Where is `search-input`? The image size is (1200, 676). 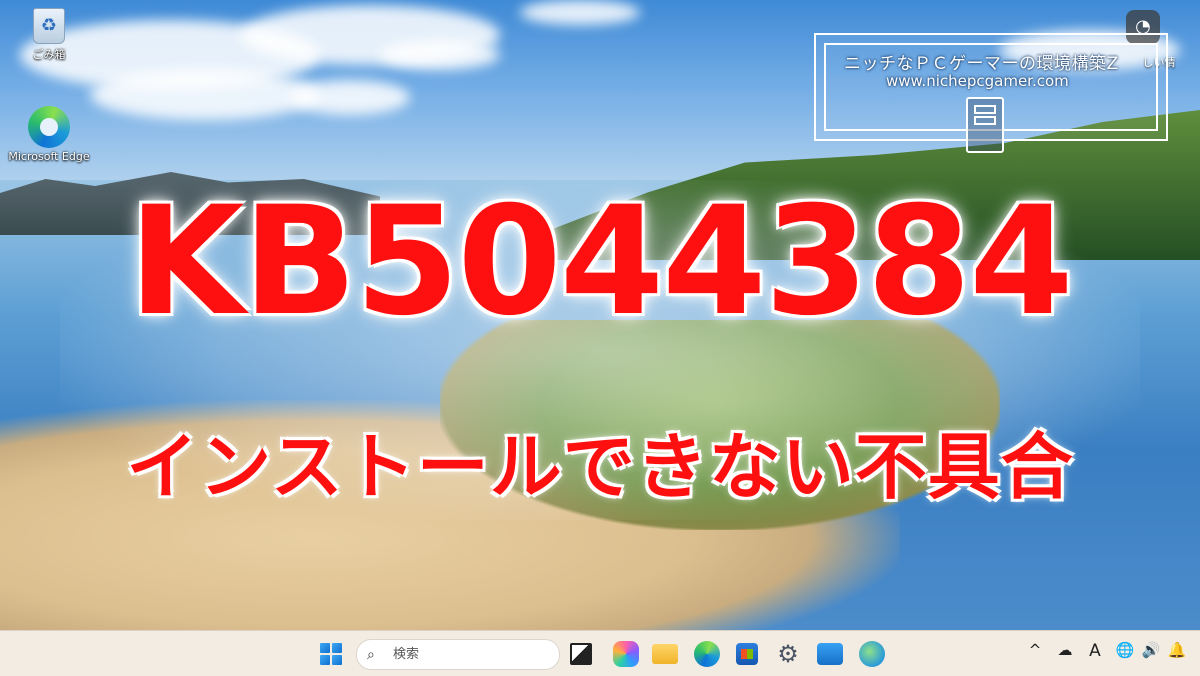 search-input is located at coordinates (468, 654).